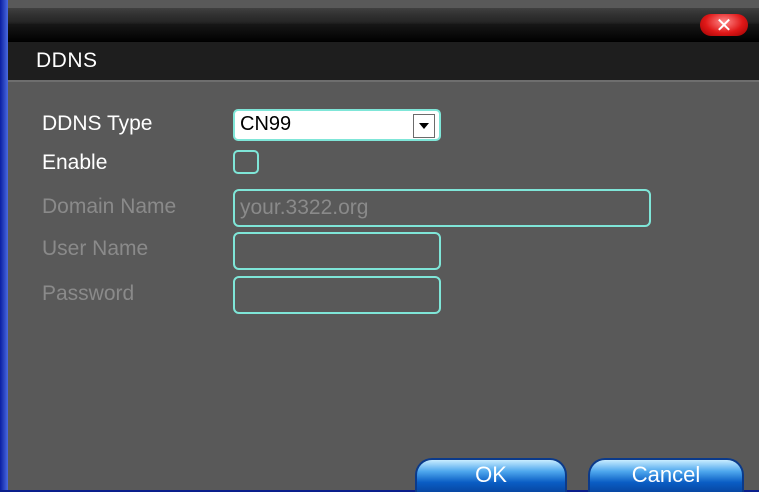  What do you see at coordinates (383, 61) in the screenshot?
I see `header-band` at bounding box center [383, 61].